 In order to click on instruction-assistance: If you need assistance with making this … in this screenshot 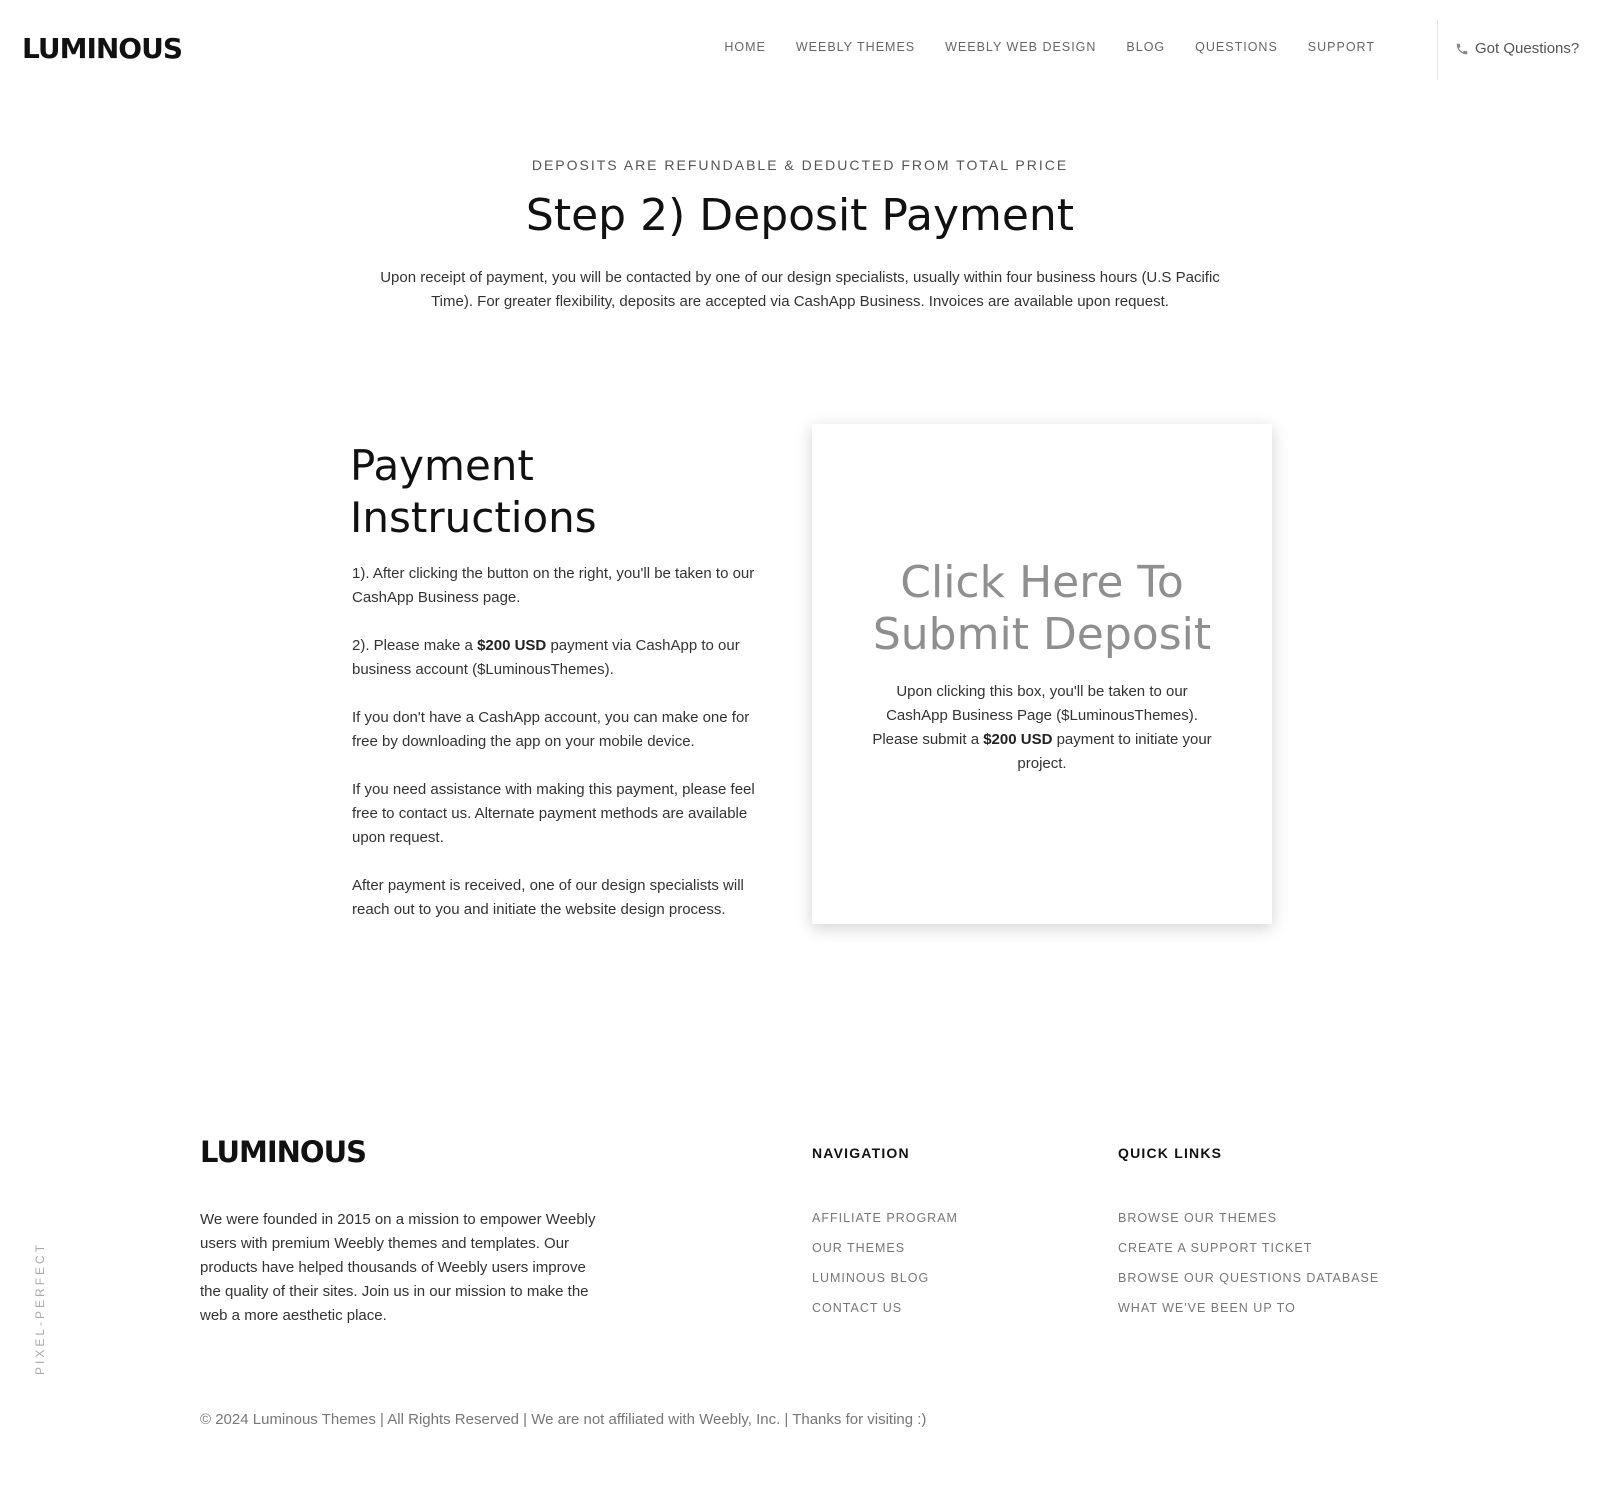, I will do `click(553, 813)`.